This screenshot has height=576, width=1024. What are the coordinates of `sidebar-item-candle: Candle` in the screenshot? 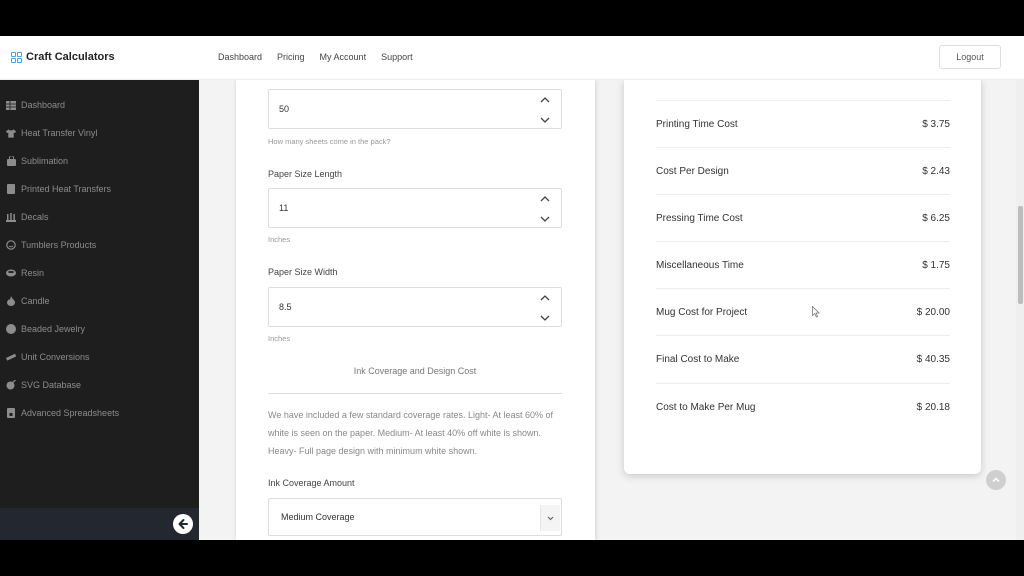 It's located at (28, 301).